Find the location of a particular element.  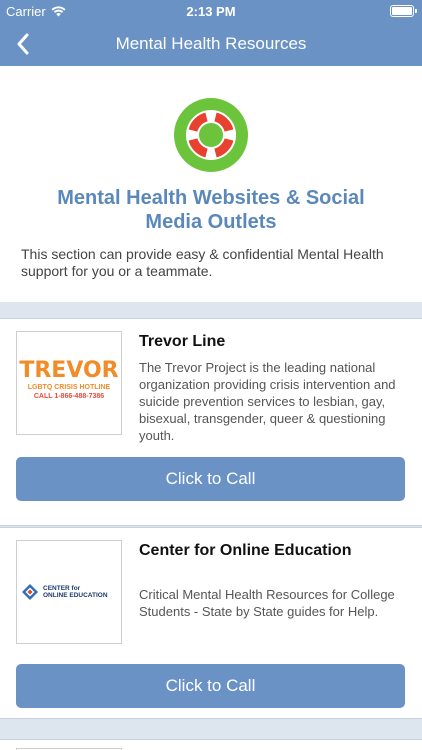

page-title: Mental Health Resources is located at coordinates (211, 43).